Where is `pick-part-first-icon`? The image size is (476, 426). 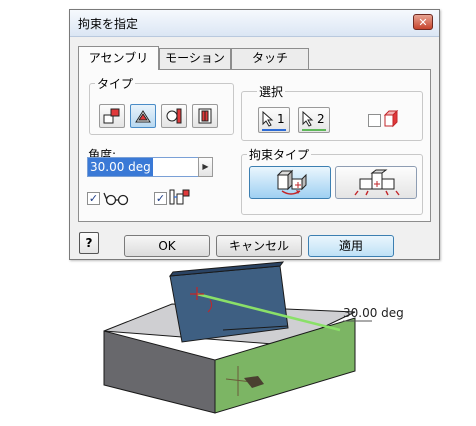
pick-part-first-icon is located at coordinates (391, 119).